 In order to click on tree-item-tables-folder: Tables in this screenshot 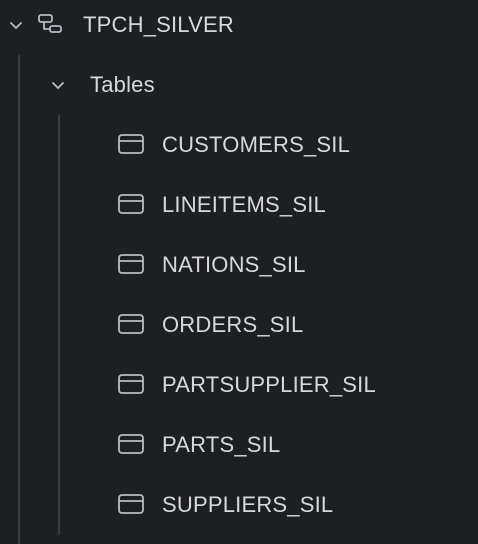, I will do `click(239, 85)`.